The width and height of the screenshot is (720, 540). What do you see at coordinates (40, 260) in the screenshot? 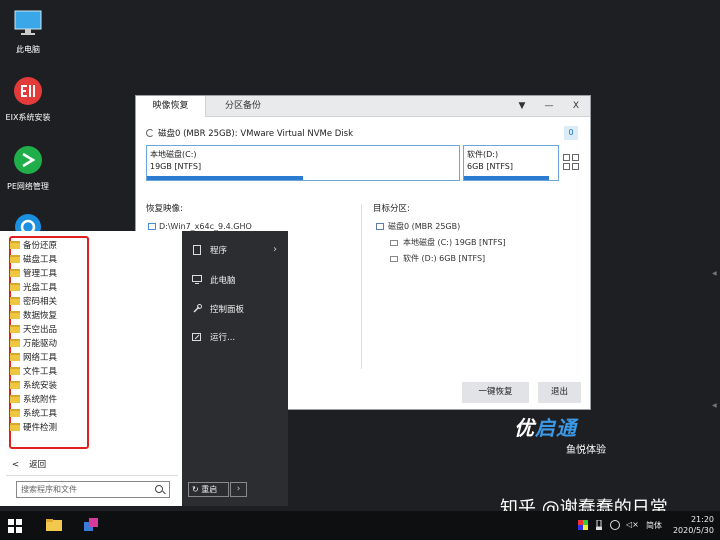
I see `menu-item-label: 磁盘工具` at bounding box center [40, 260].